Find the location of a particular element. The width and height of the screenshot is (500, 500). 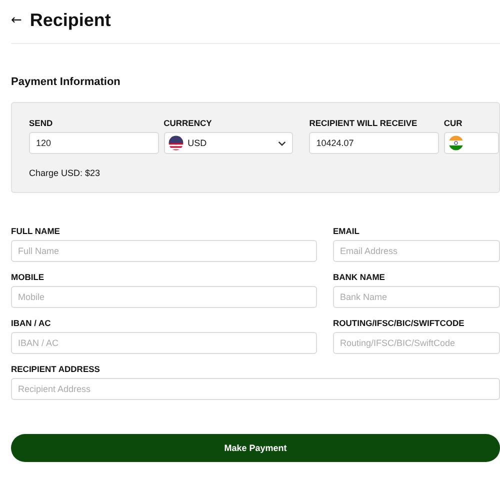

field-label: FULL NAME is located at coordinates (36, 231).